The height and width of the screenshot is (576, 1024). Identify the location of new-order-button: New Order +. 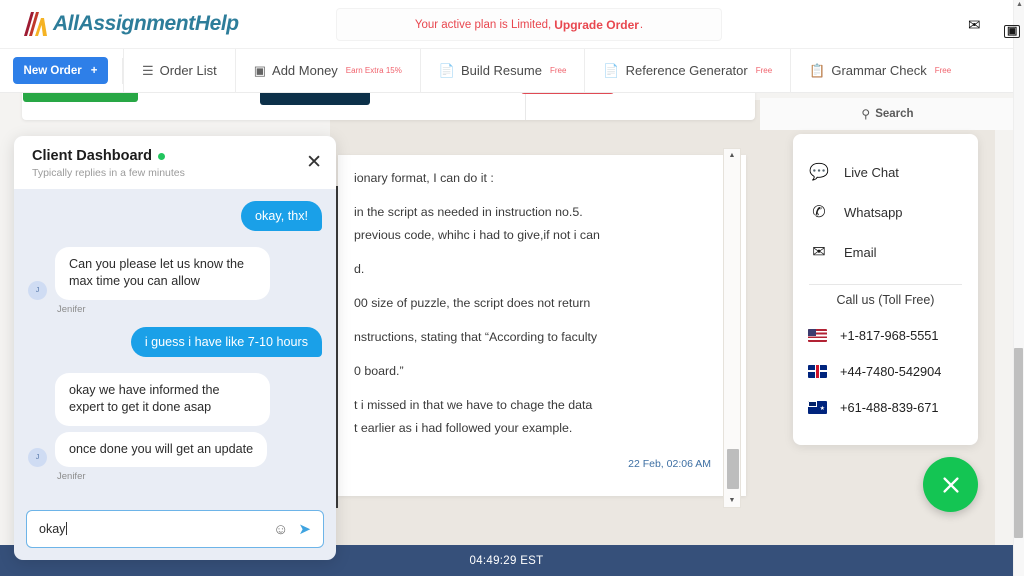
(60, 70).